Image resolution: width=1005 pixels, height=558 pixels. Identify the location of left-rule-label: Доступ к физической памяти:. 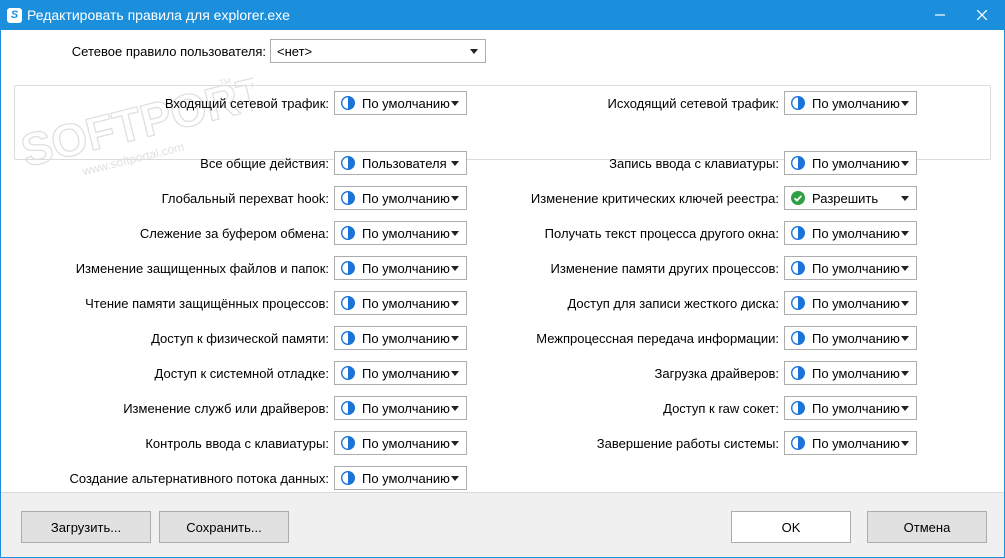
(240, 338).